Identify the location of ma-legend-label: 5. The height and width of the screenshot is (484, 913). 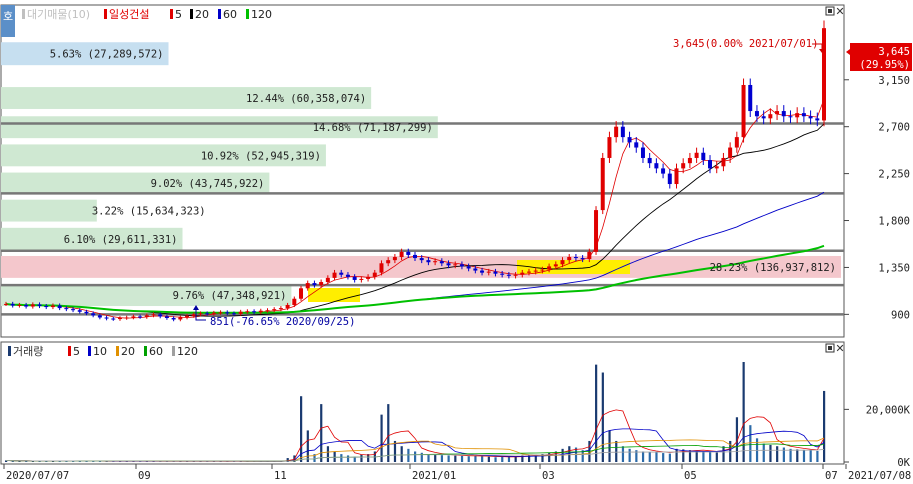
(178, 14).